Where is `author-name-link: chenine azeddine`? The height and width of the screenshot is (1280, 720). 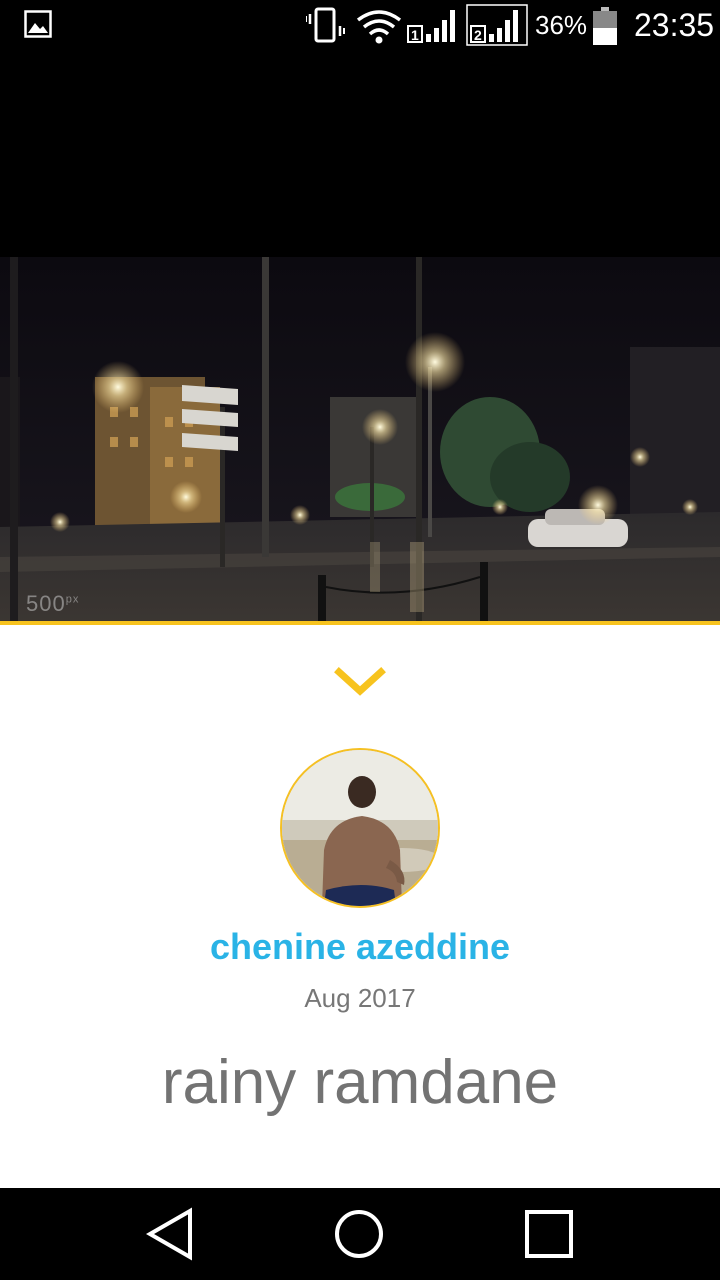 author-name-link: chenine azeddine is located at coordinates (360, 947).